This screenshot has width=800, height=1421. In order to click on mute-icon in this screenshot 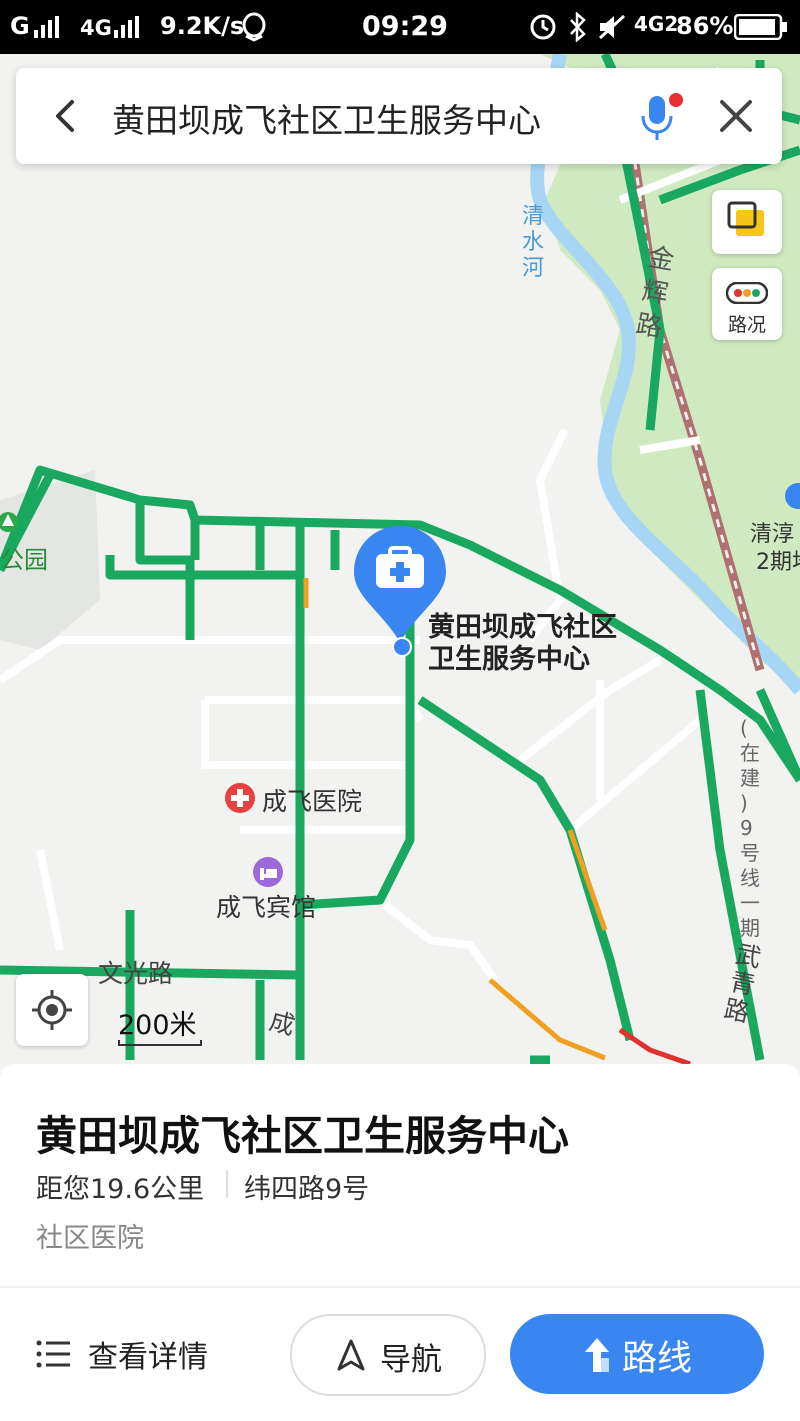, I will do `click(612, 27)`.